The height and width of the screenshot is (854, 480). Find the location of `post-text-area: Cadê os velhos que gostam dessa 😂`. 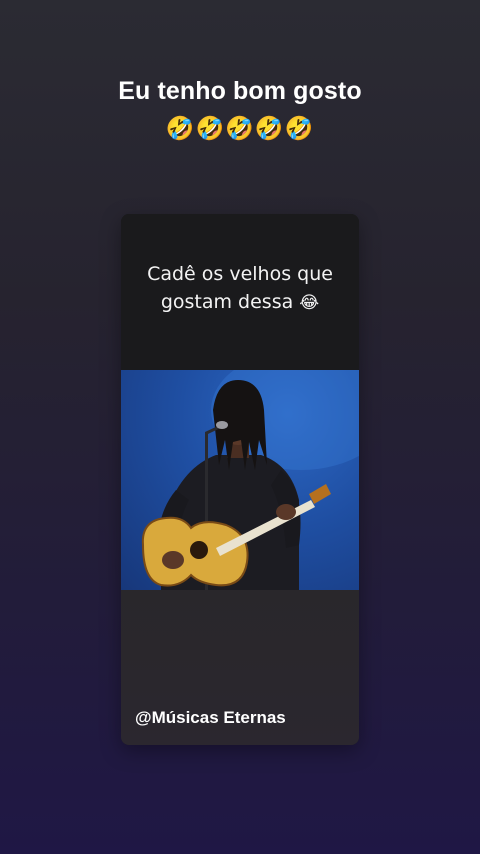

post-text-area: Cadê os velhos que gostam dessa 😂 is located at coordinates (240, 292).